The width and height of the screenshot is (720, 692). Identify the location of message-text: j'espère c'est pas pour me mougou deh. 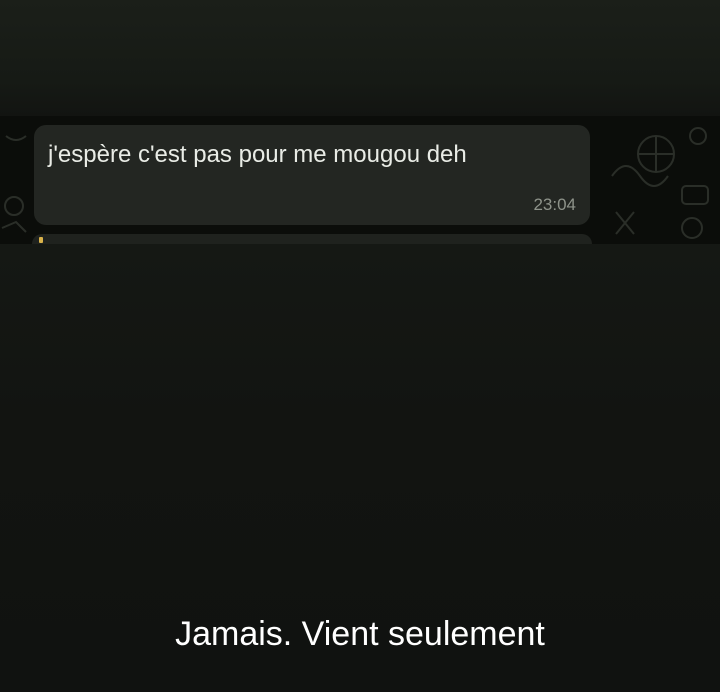
(257, 154).